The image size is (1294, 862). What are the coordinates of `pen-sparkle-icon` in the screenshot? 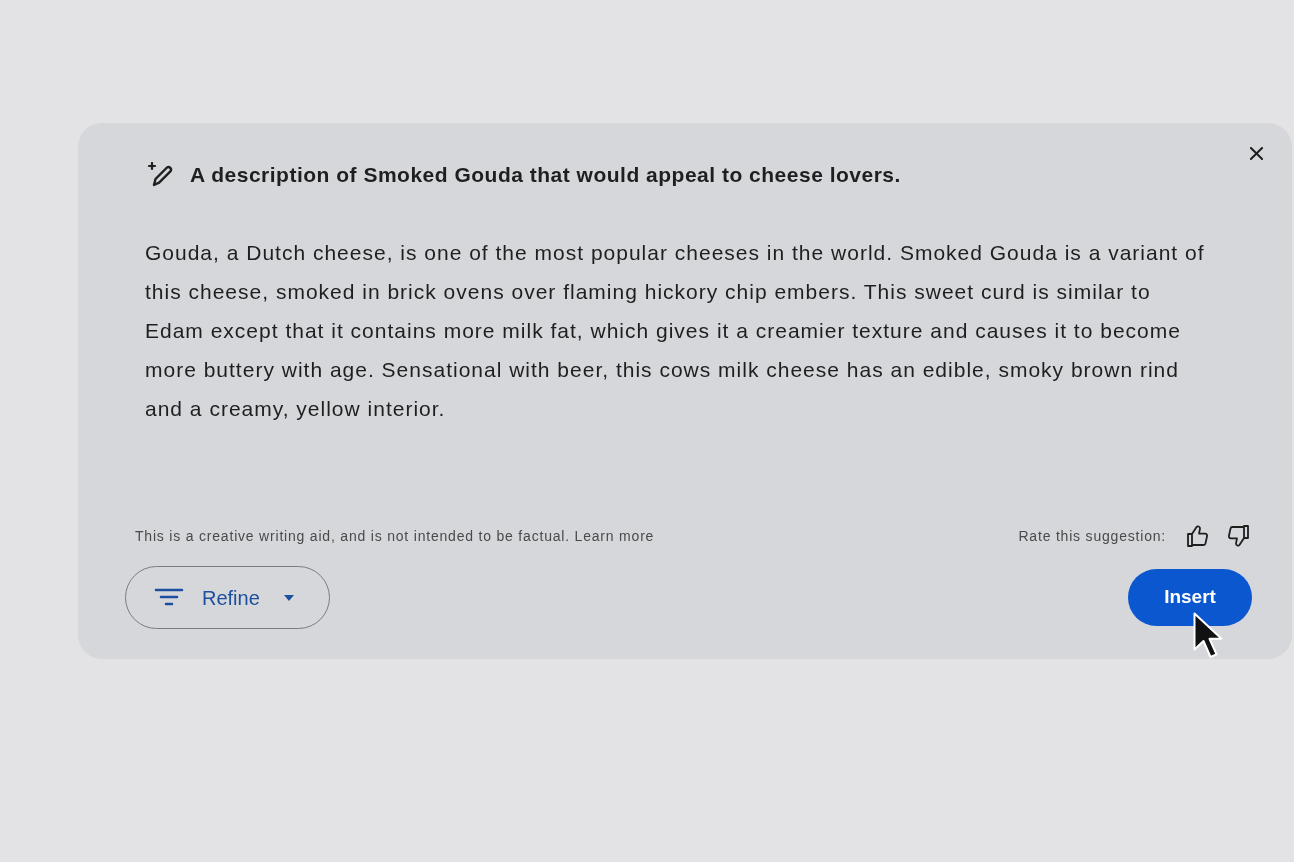 It's located at (161, 175).